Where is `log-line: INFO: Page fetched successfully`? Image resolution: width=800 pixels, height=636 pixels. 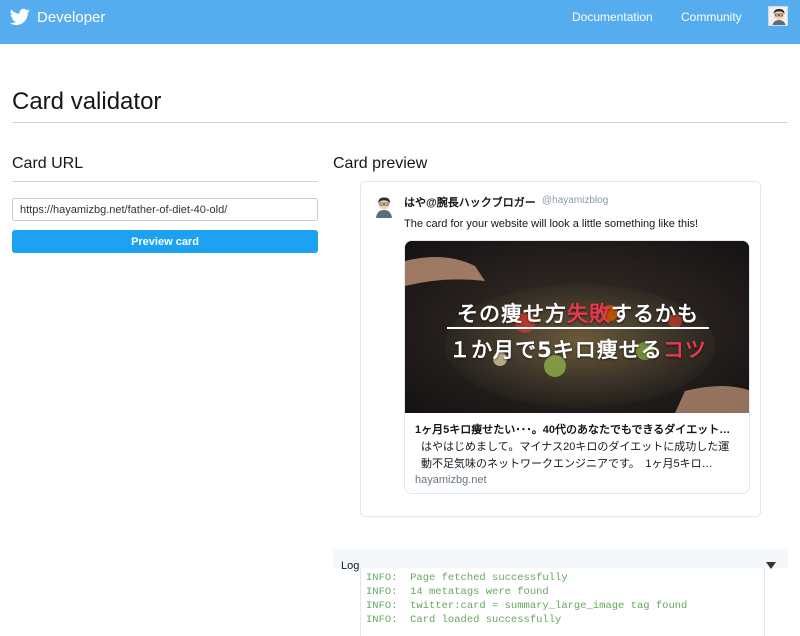
log-line: INFO: Page fetched successfully is located at coordinates (467, 578).